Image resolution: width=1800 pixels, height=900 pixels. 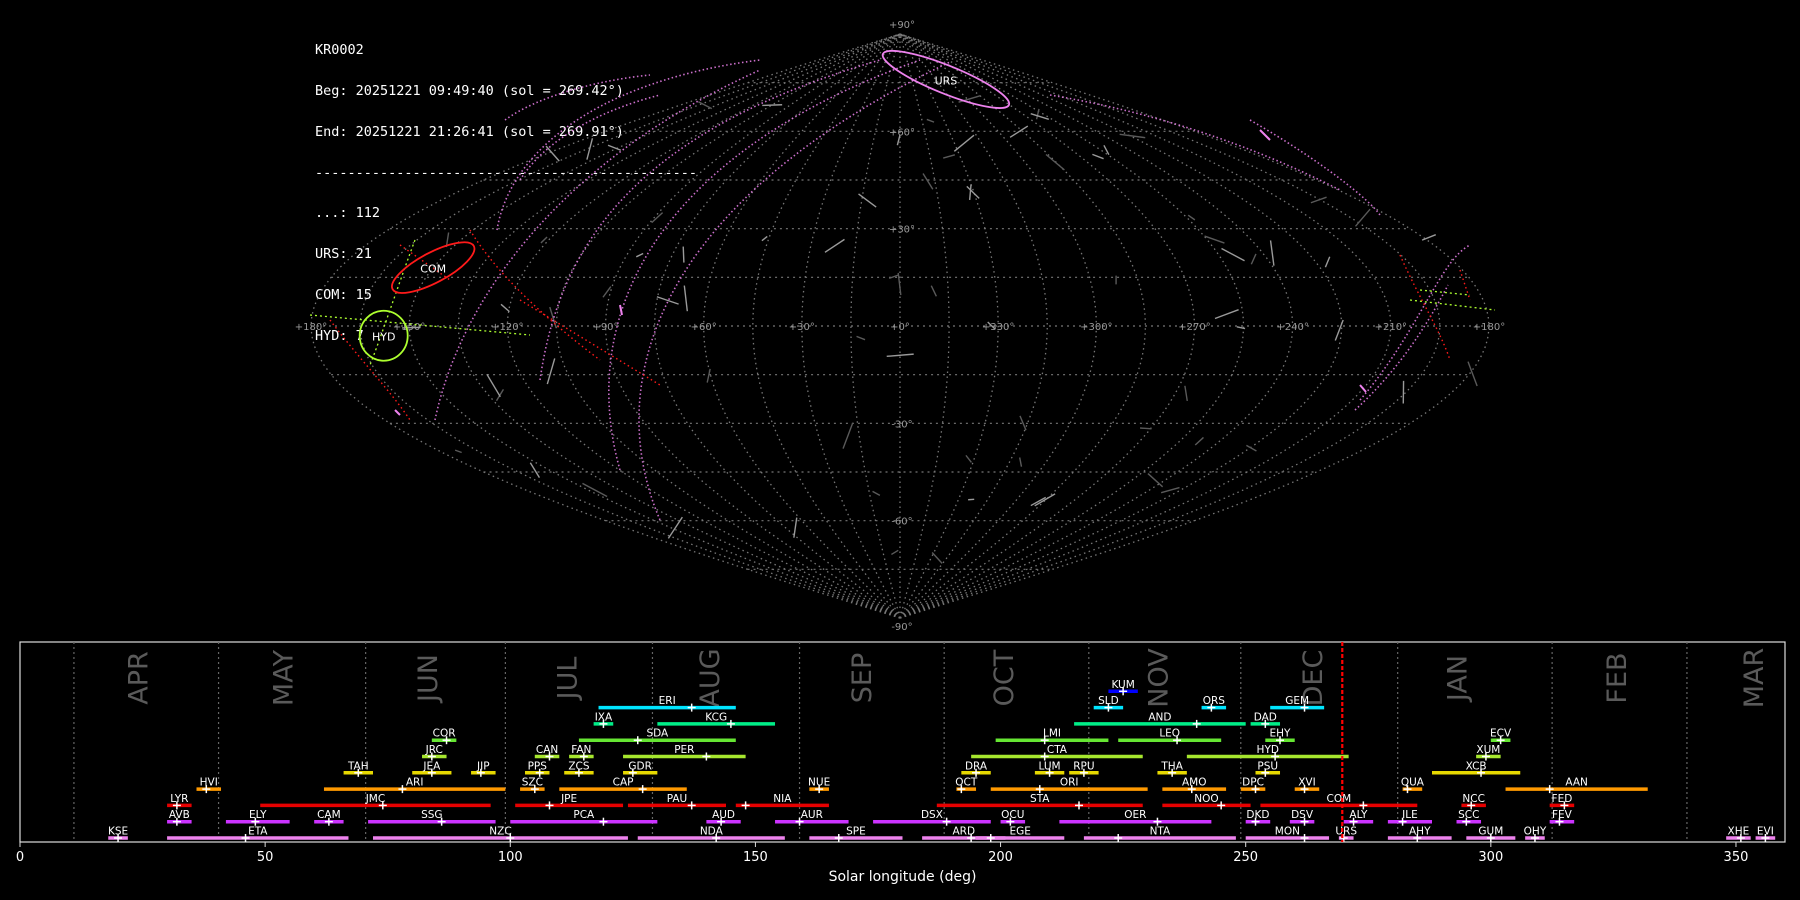 What do you see at coordinates (901, 424) in the screenshot?
I see `lat-label: -30°` at bounding box center [901, 424].